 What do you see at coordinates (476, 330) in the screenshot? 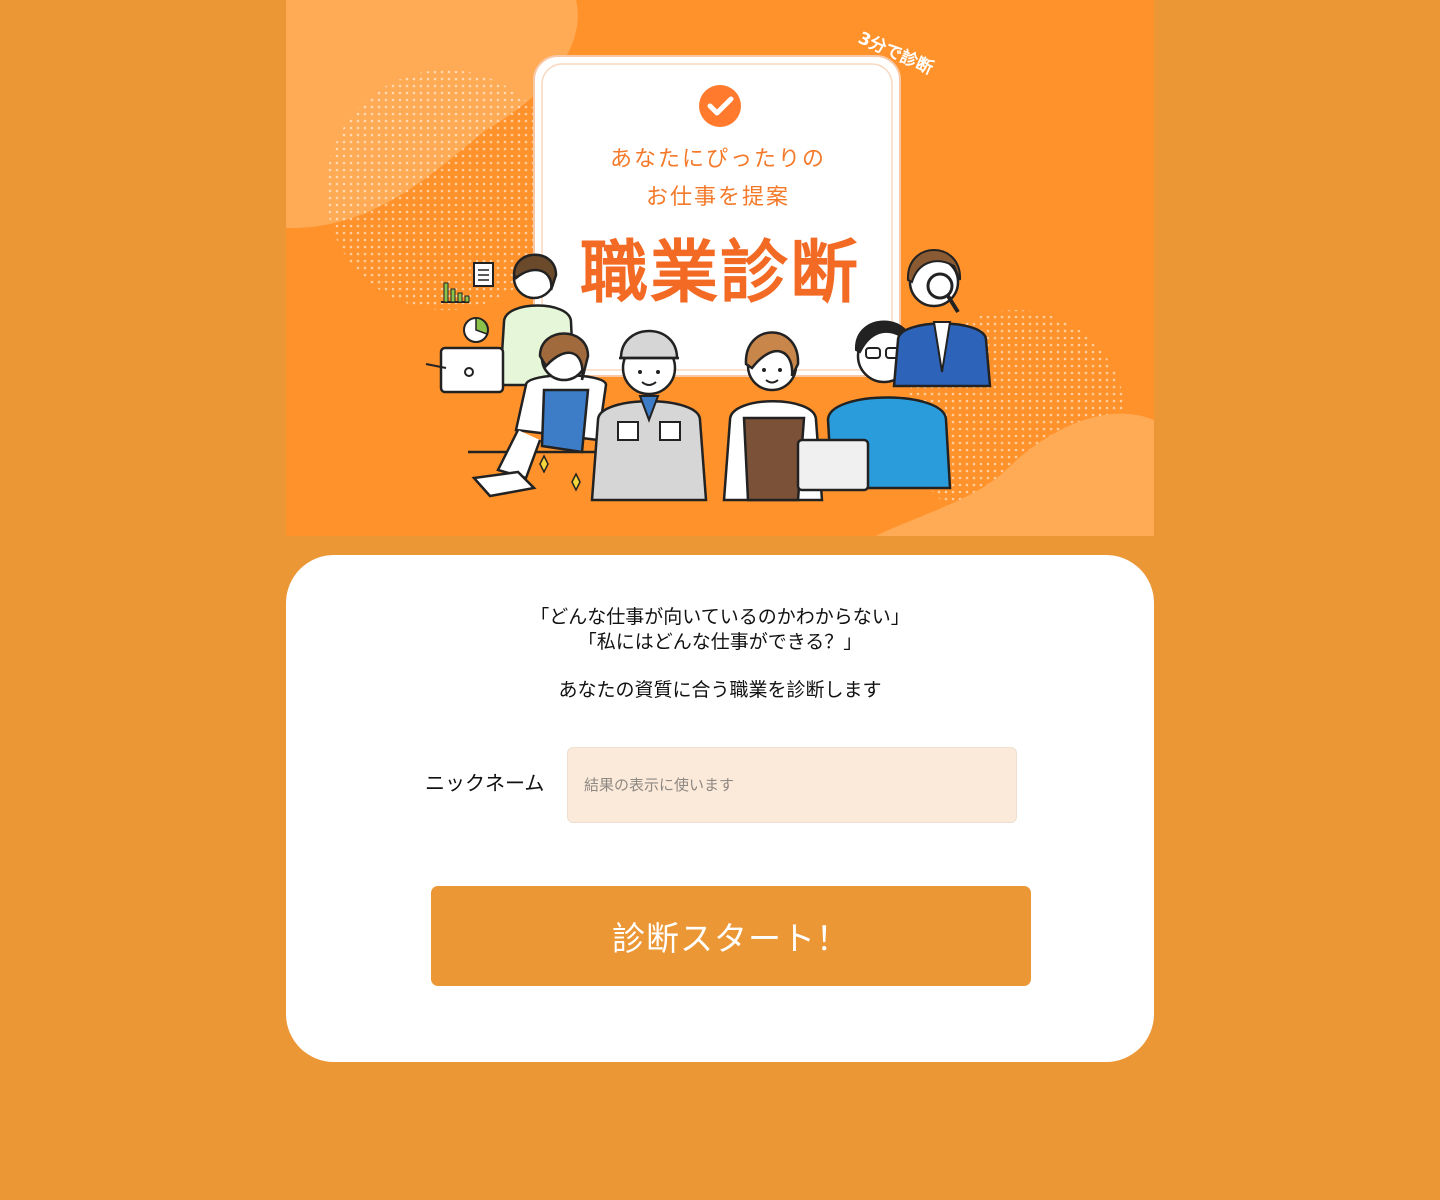
I see `pie-chart-icon` at bounding box center [476, 330].